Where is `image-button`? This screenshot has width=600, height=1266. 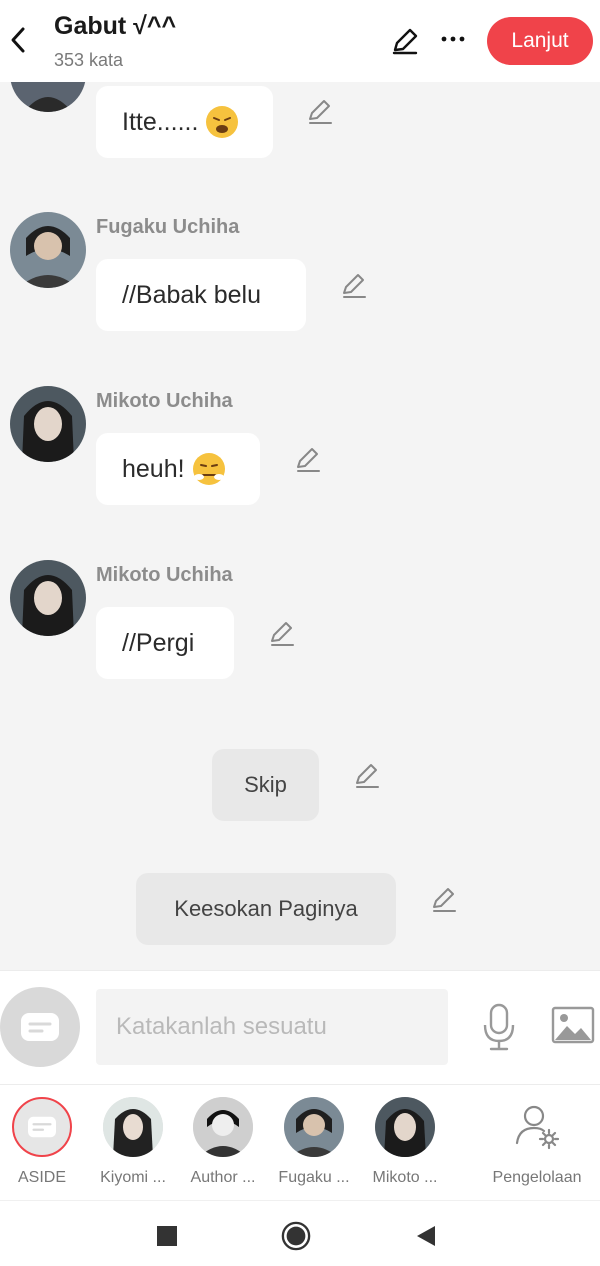
image-button is located at coordinates (573, 1025).